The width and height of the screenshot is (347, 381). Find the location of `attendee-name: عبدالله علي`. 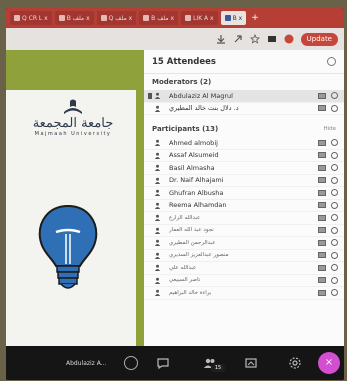

attendee-name: عبدالله علي is located at coordinates (183, 267).